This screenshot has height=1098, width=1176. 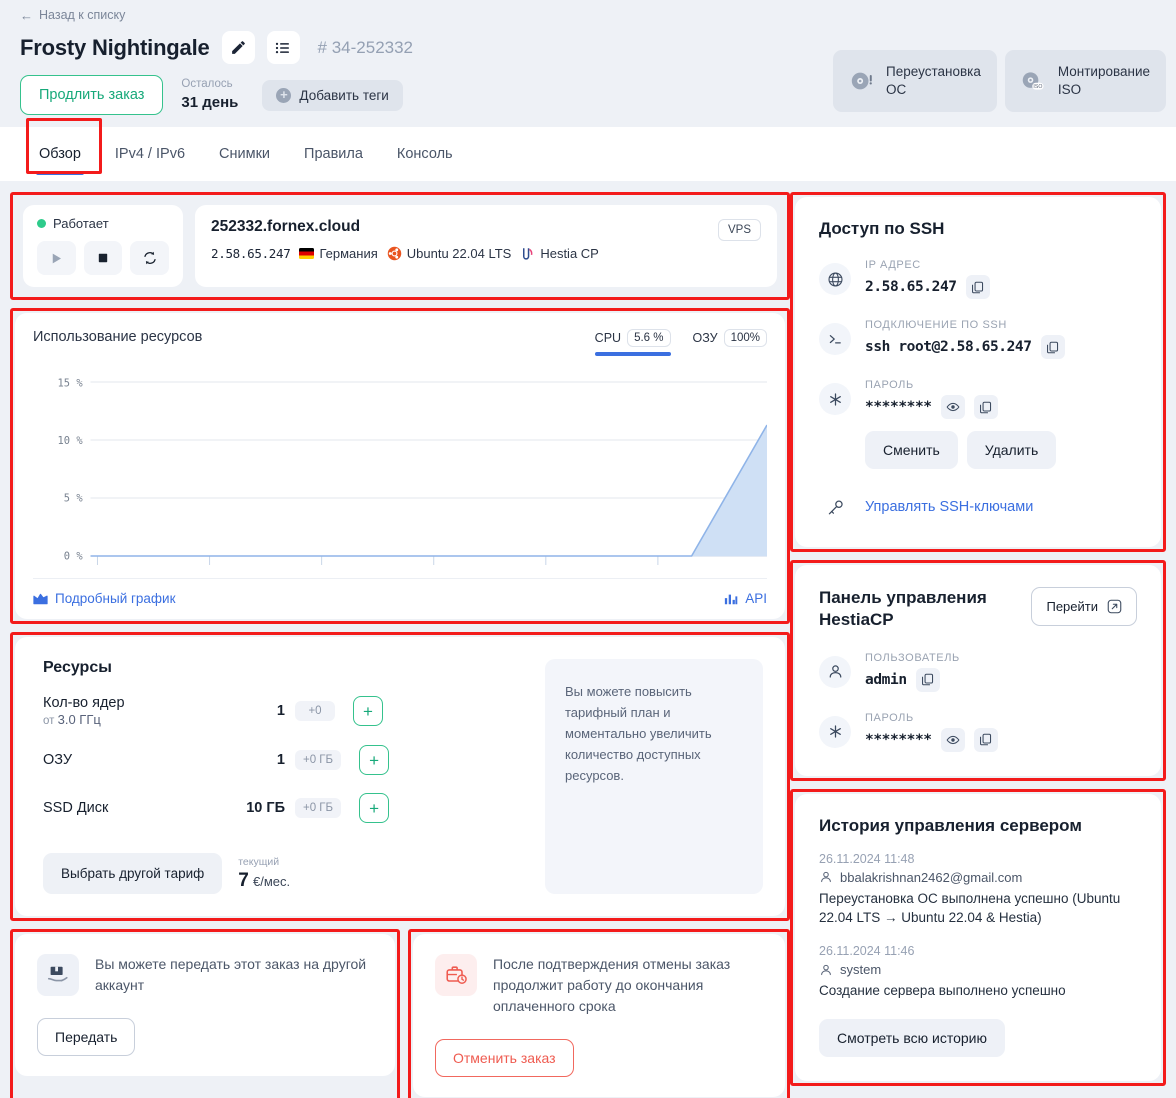 What do you see at coordinates (115, 598) in the screenshot?
I see `detailed-chart-label: Подробный график` at bounding box center [115, 598].